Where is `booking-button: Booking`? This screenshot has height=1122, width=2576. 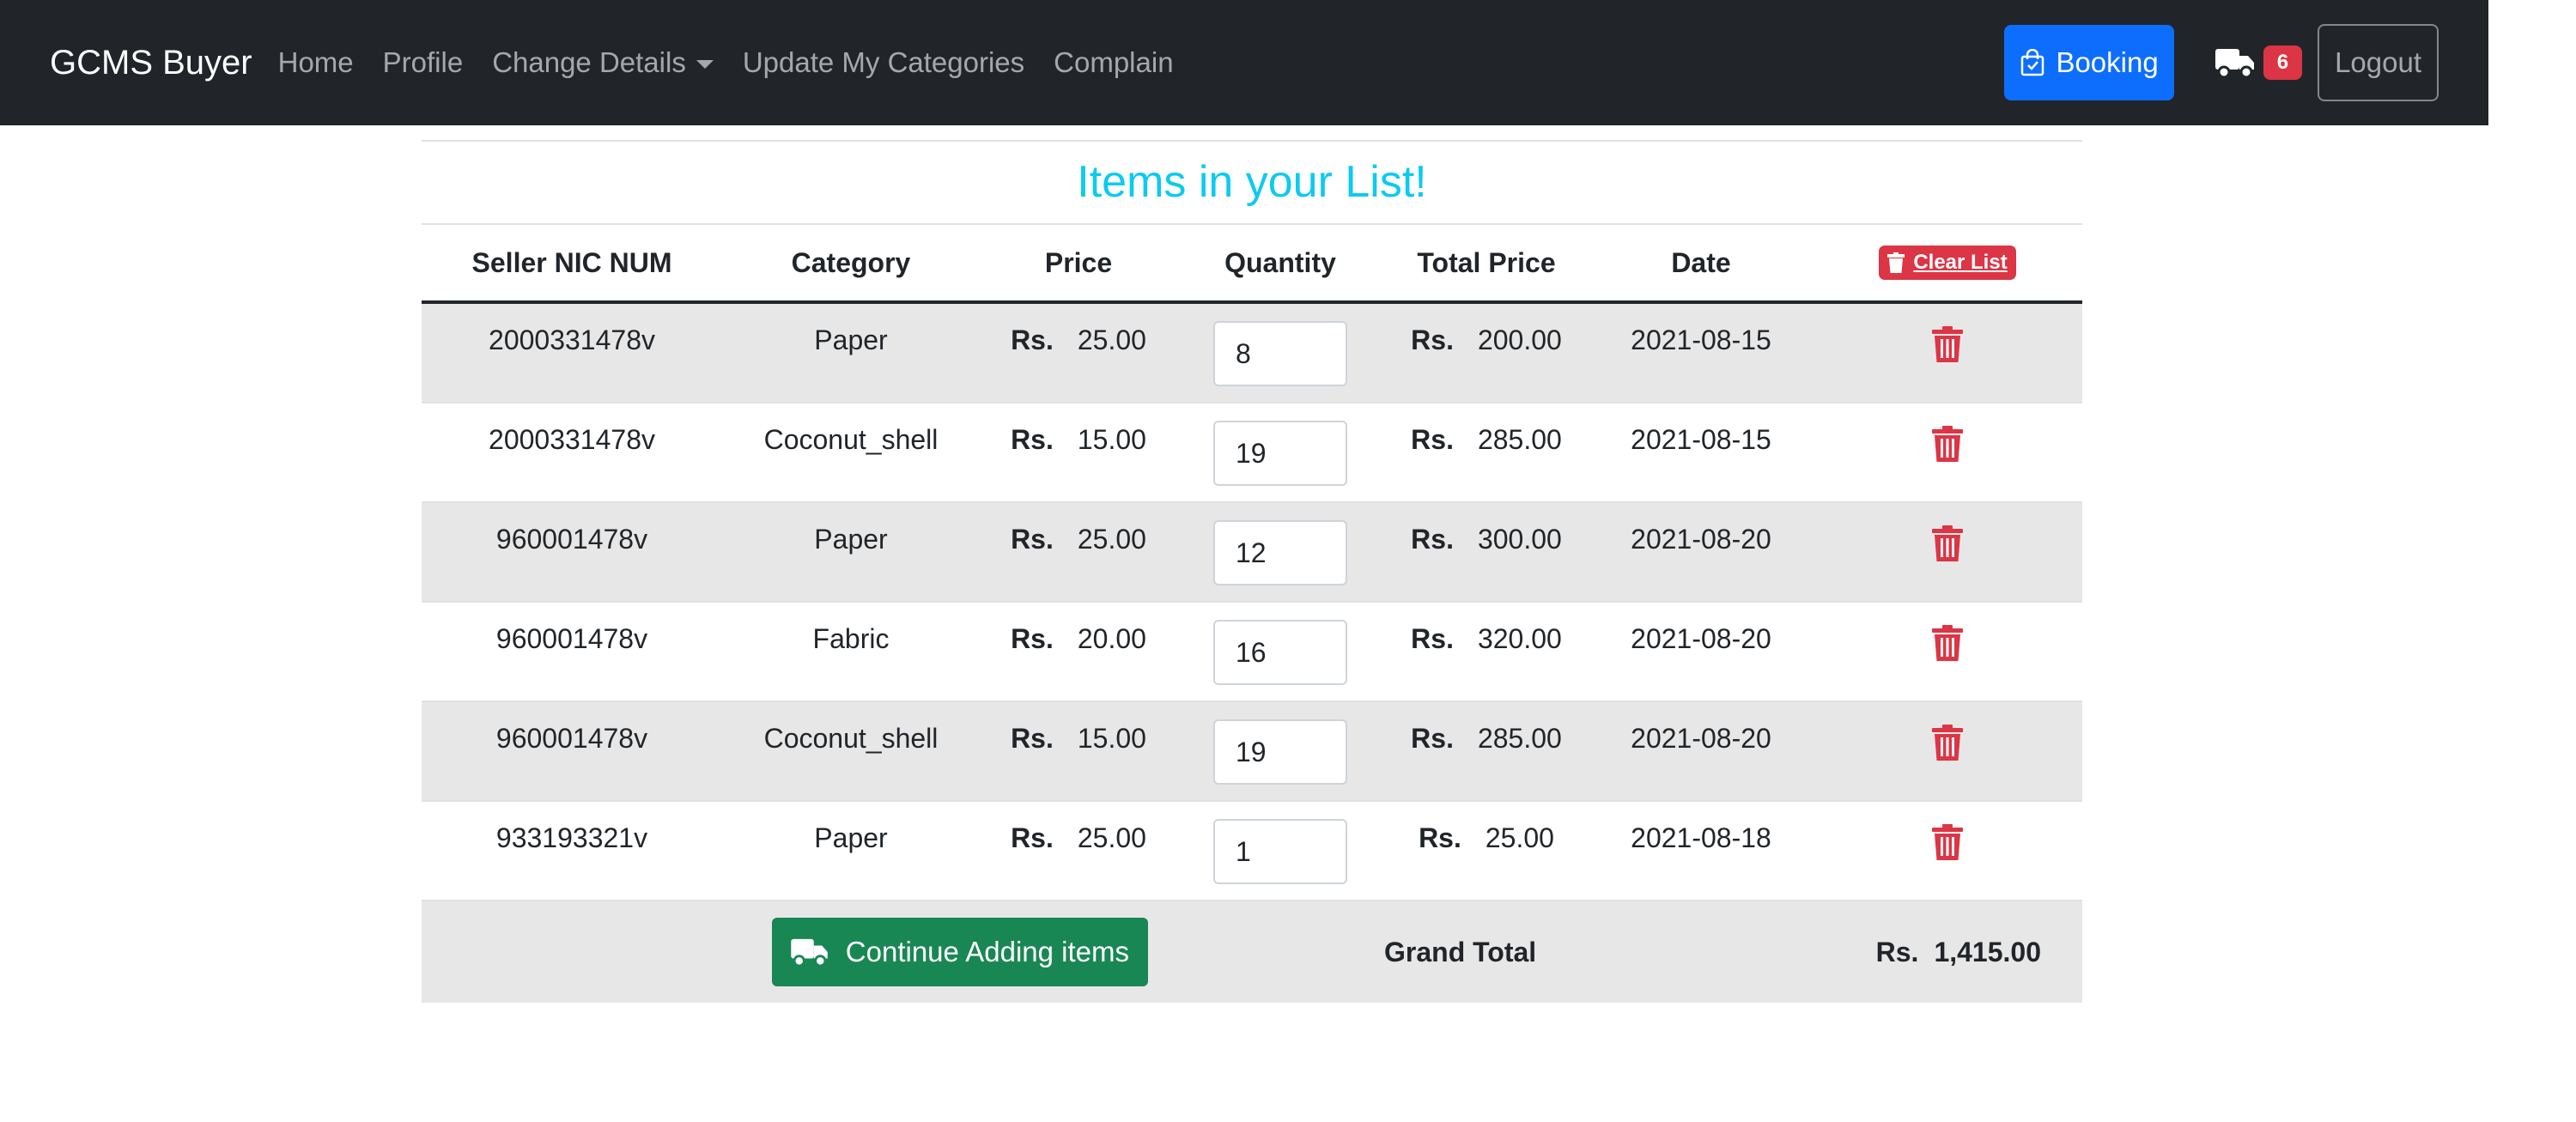
booking-button: Booking is located at coordinates (2089, 62).